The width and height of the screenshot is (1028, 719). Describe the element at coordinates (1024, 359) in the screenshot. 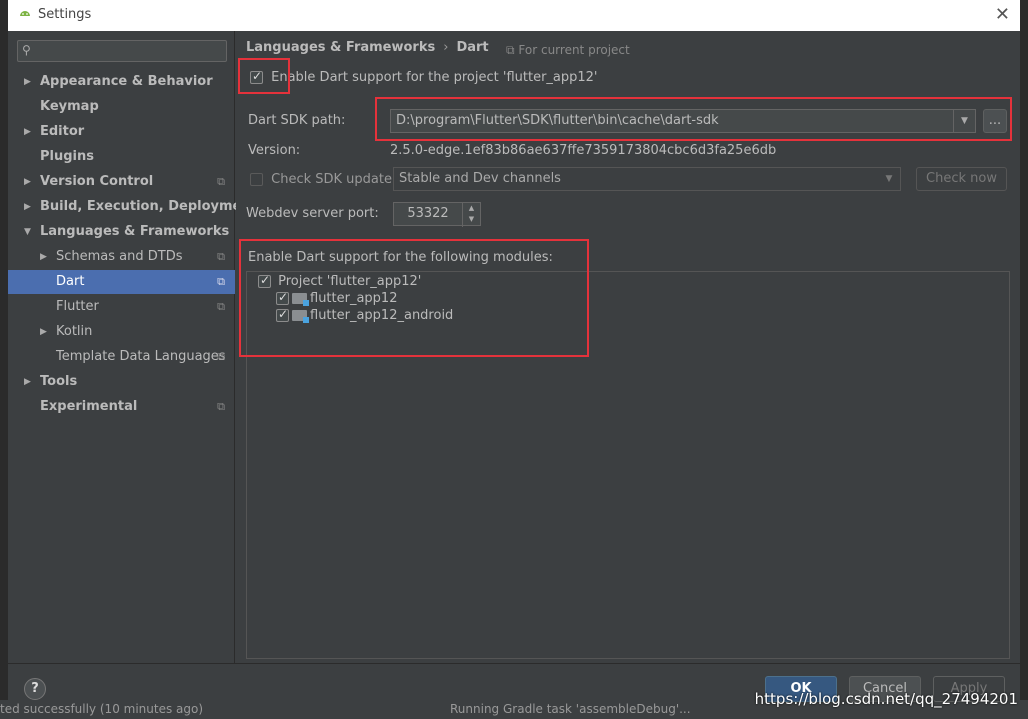

I see `ide-background-right` at that location.